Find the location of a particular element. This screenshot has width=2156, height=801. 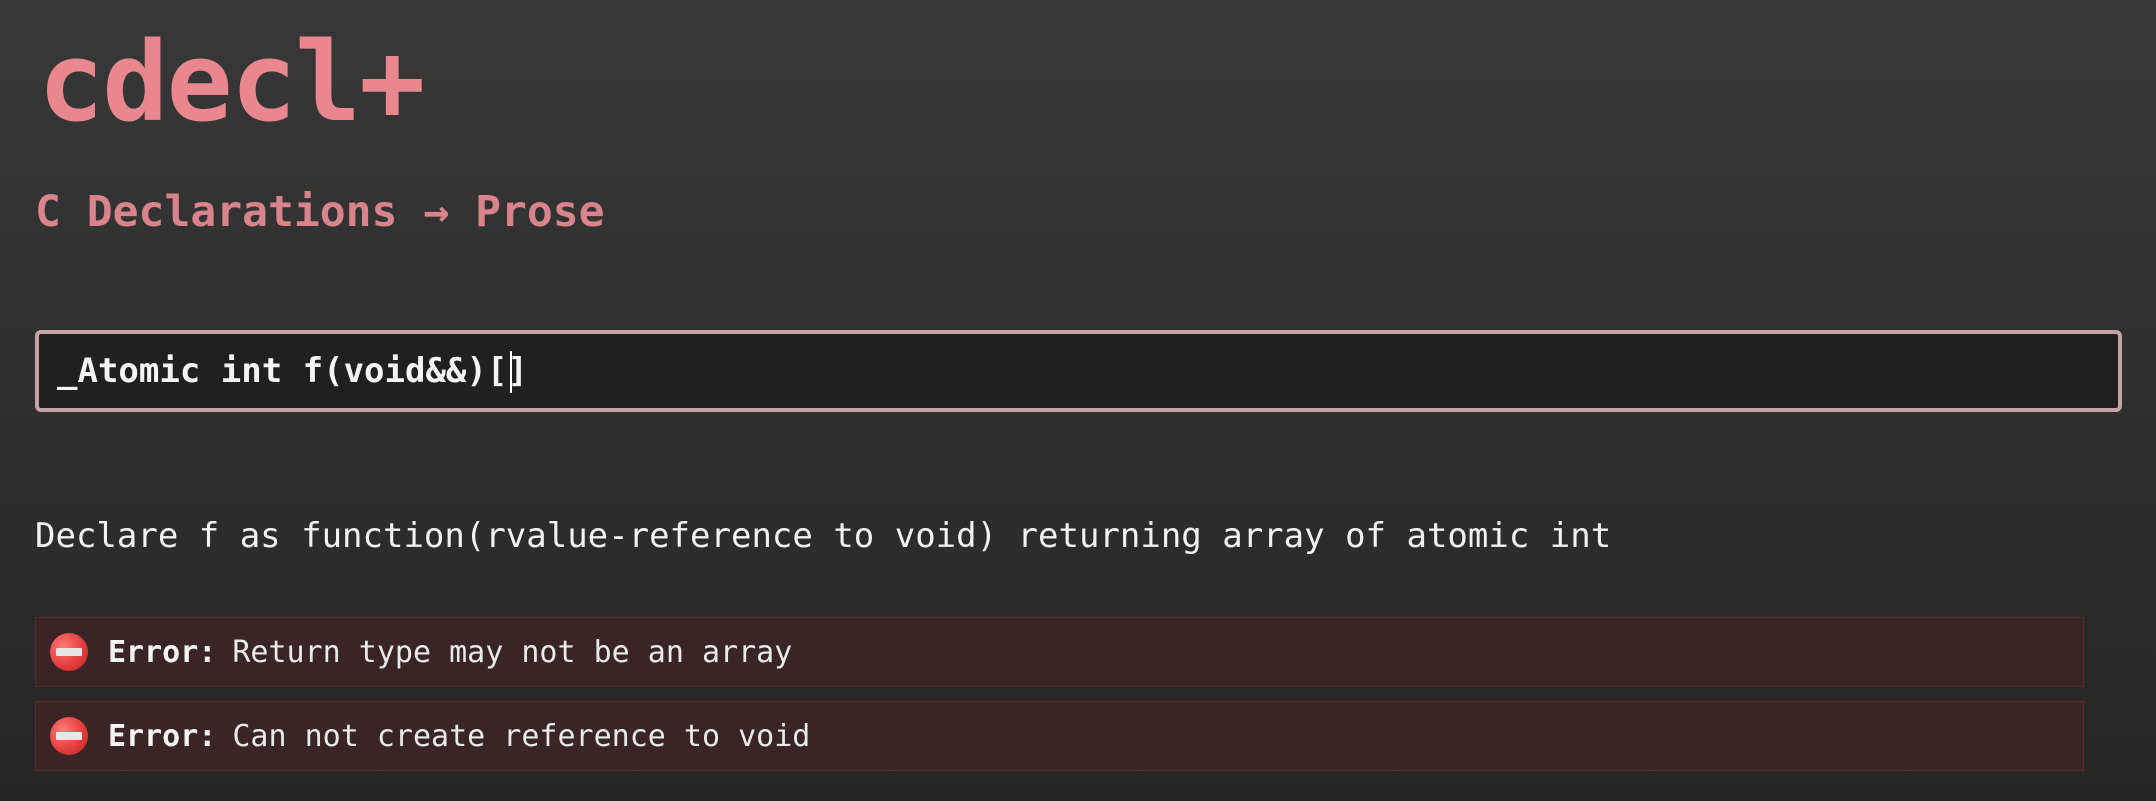

declaration-input is located at coordinates (1078, 371).